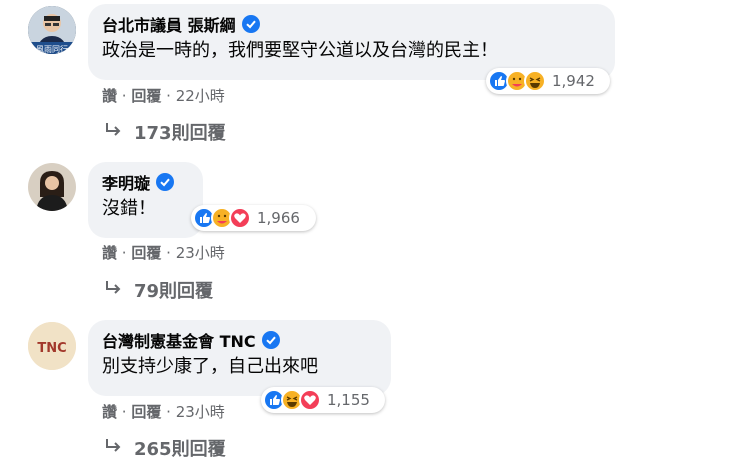 The height and width of the screenshot is (468, 734). What do you see at coordinates (210, 366) in the screenshot?
I see `comment-text: 別支持少康了，自己出來吧` at bounding box center [210, 366].